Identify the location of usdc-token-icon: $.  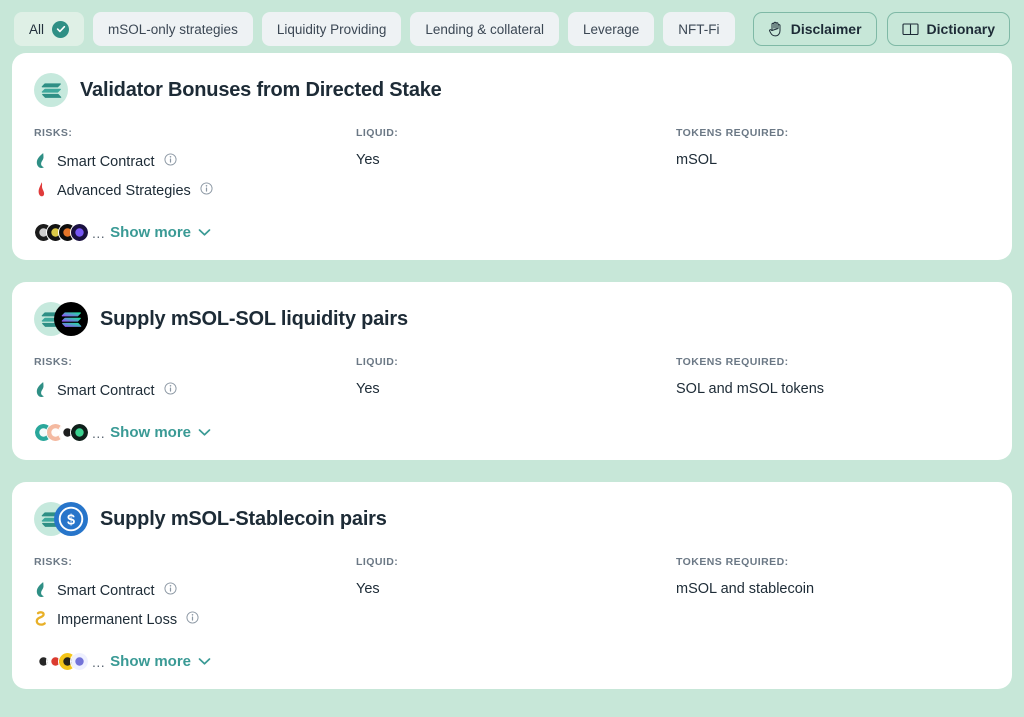
(71, 519).